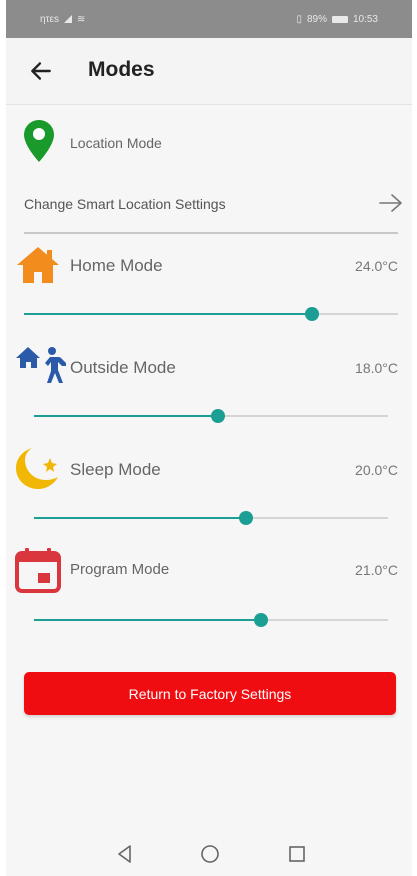 This screenshot has width=417, height=876. Describe the element at coordinates (391, 203) in the screenshot. I see `arrow-right-icon` at that location.